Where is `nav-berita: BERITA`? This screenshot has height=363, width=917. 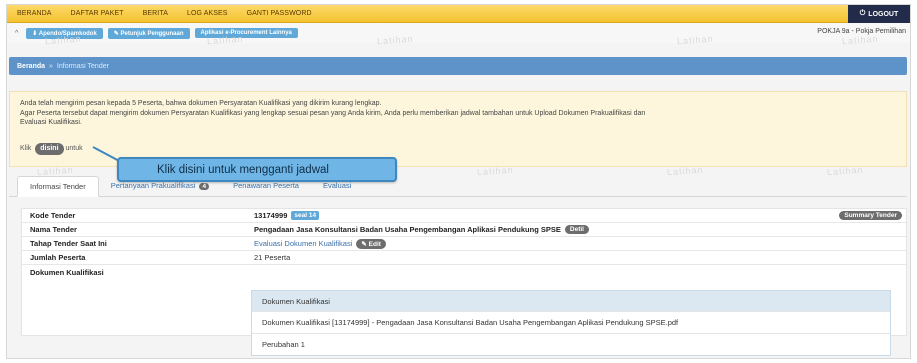
nav-berita: BERITA is located at coordinates (155, 13).